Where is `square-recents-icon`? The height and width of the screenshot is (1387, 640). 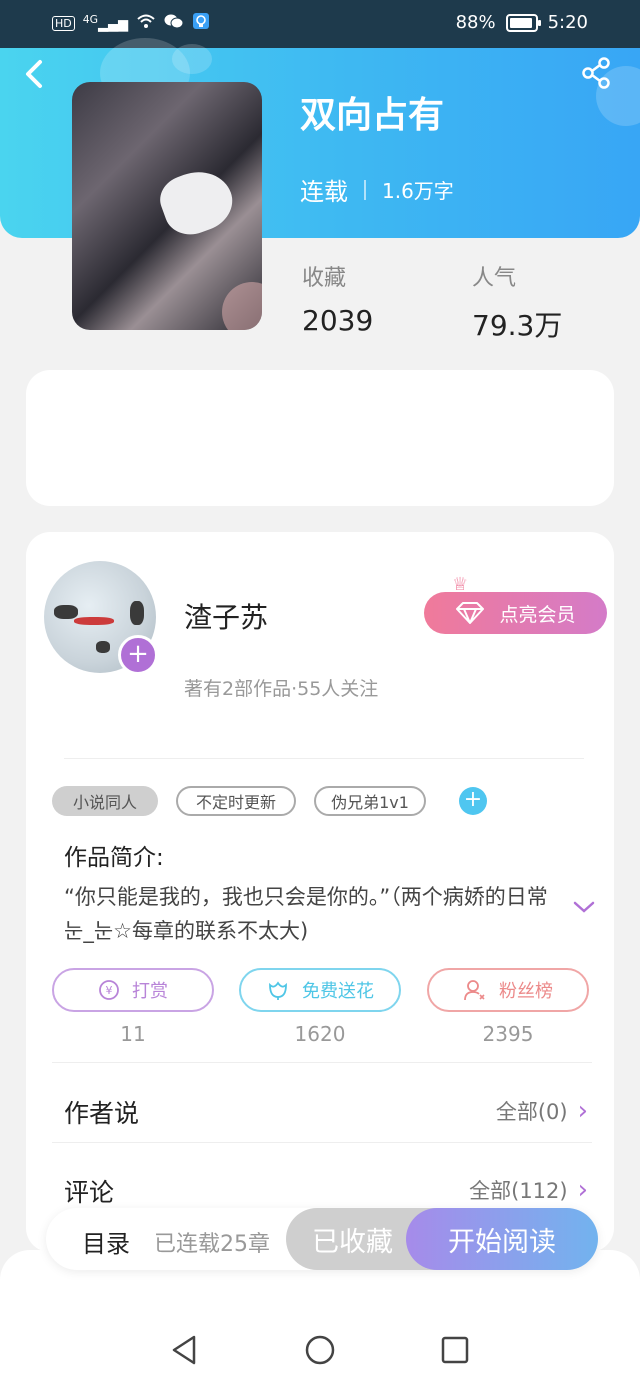 square-recents-icon is located at coordinates (455, 1350).